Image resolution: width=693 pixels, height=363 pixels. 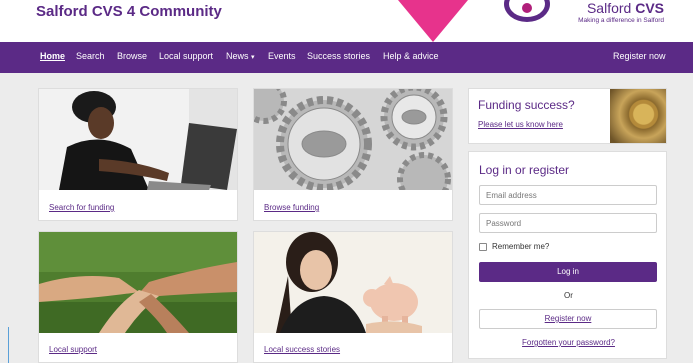 What do you see at coordinates (621, 20) in the screenshot?
I see `logo-tagline: Making a difference in Salford` at bounding box center [621, 20].